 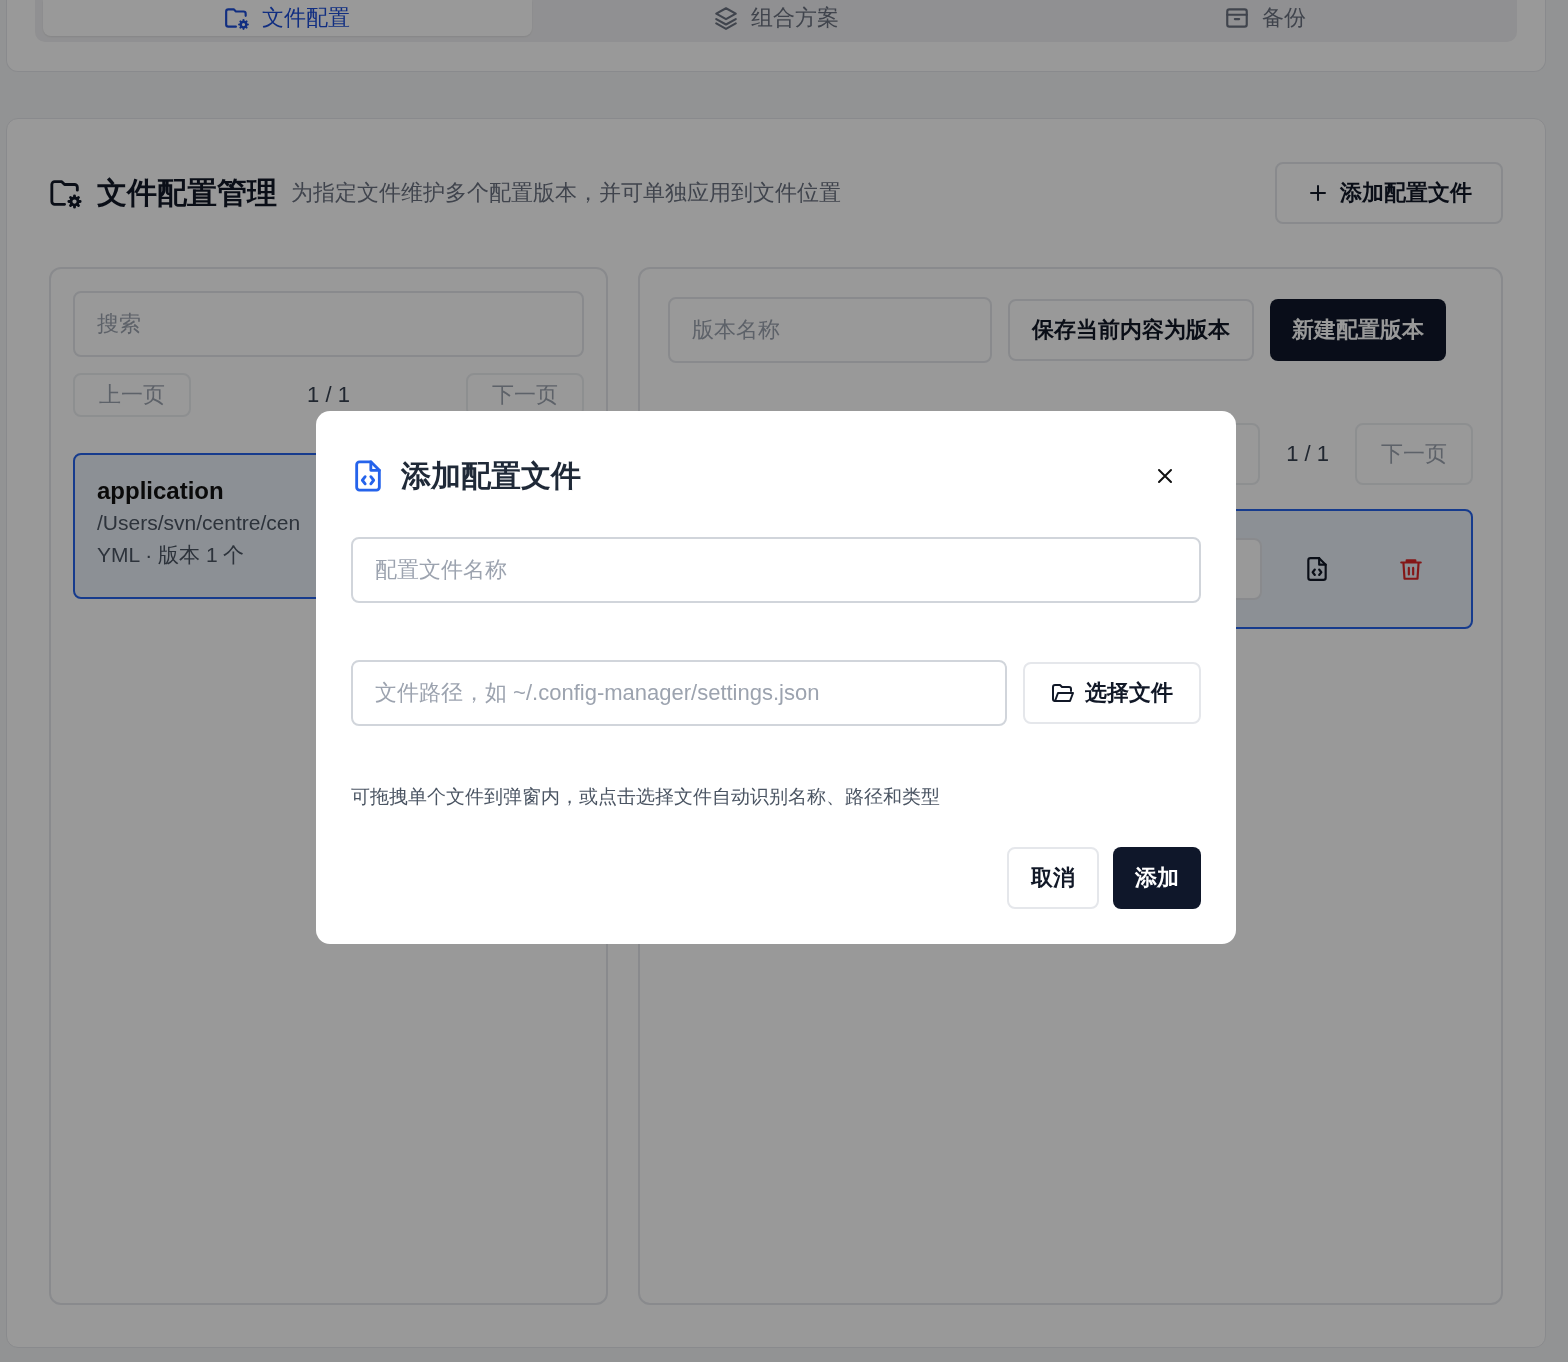 What do you see at coordinates (566, 193) in the screenshot?
I see `section-subtitle: 为指定文件维护多个配置版本，并可单独应用到文件位置` at bounding box center [566, 193].